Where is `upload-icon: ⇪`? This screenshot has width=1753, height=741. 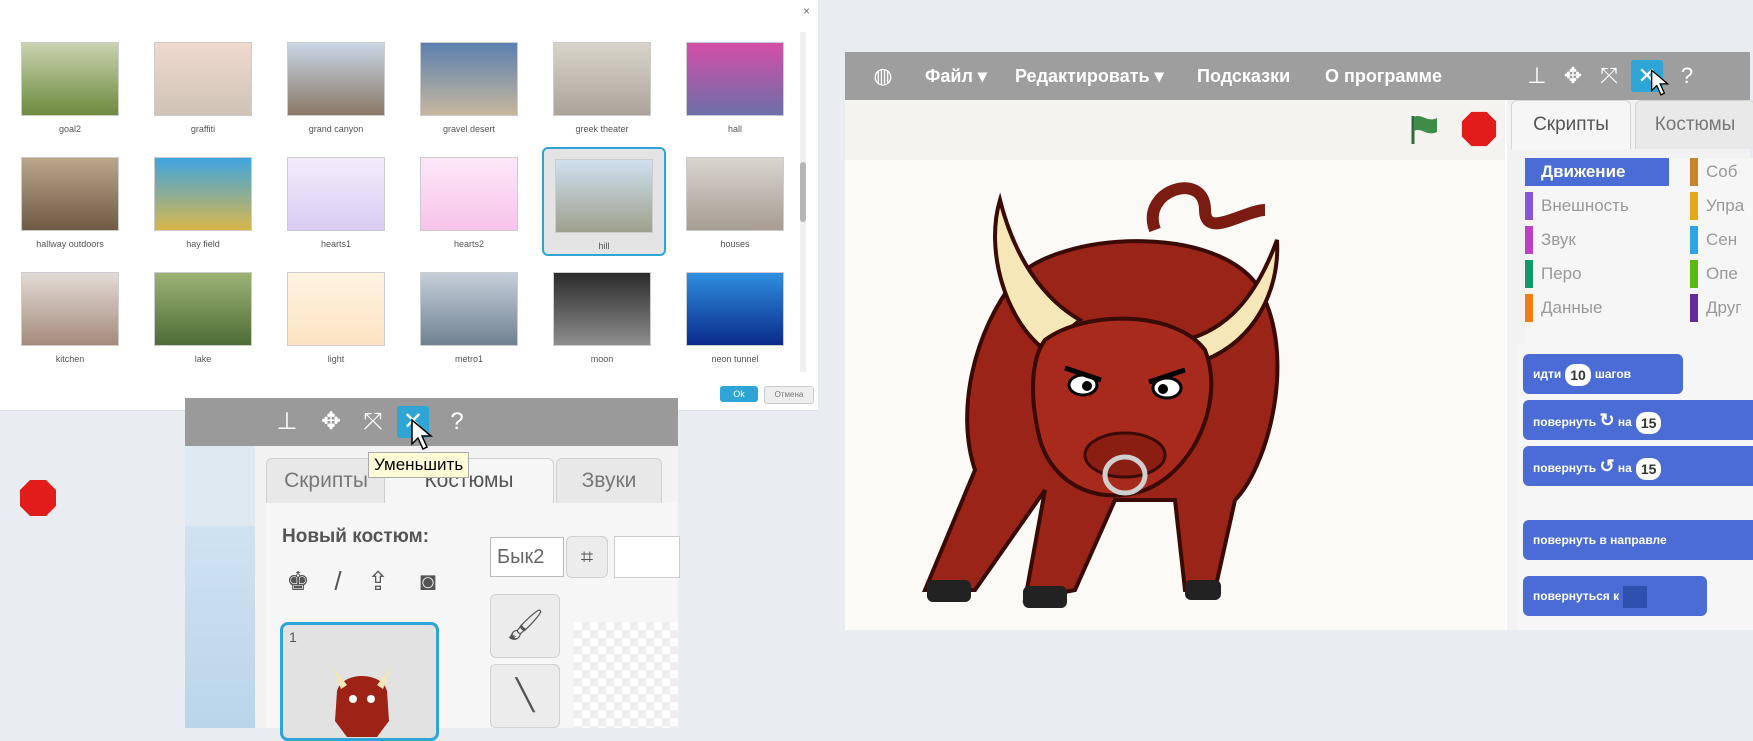
upload-icon: ⇪ is located at coordinates (378, 581).